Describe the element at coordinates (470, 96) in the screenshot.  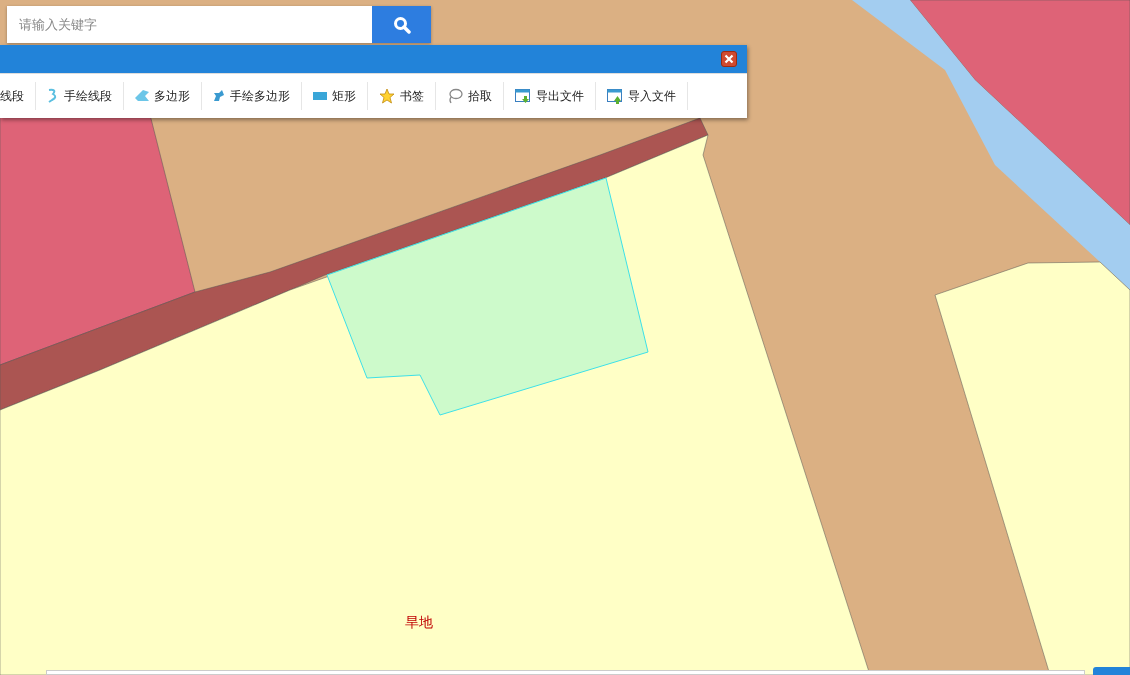
I see `tool-button: 拾取` at that location.